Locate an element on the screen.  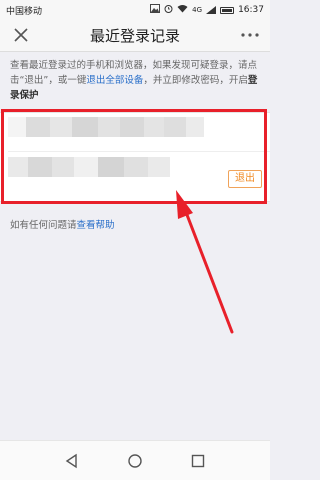
home-icon is located at coordinates (135, 461).